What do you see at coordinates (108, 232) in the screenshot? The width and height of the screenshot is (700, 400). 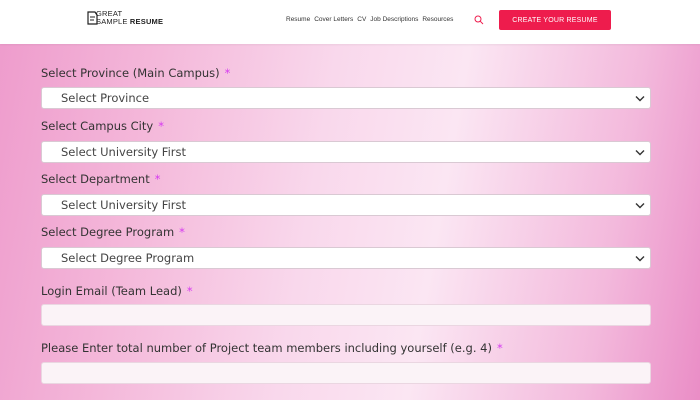 I see `degree-program-label-text: Select Degree Program` at bounding box center [108, 232].